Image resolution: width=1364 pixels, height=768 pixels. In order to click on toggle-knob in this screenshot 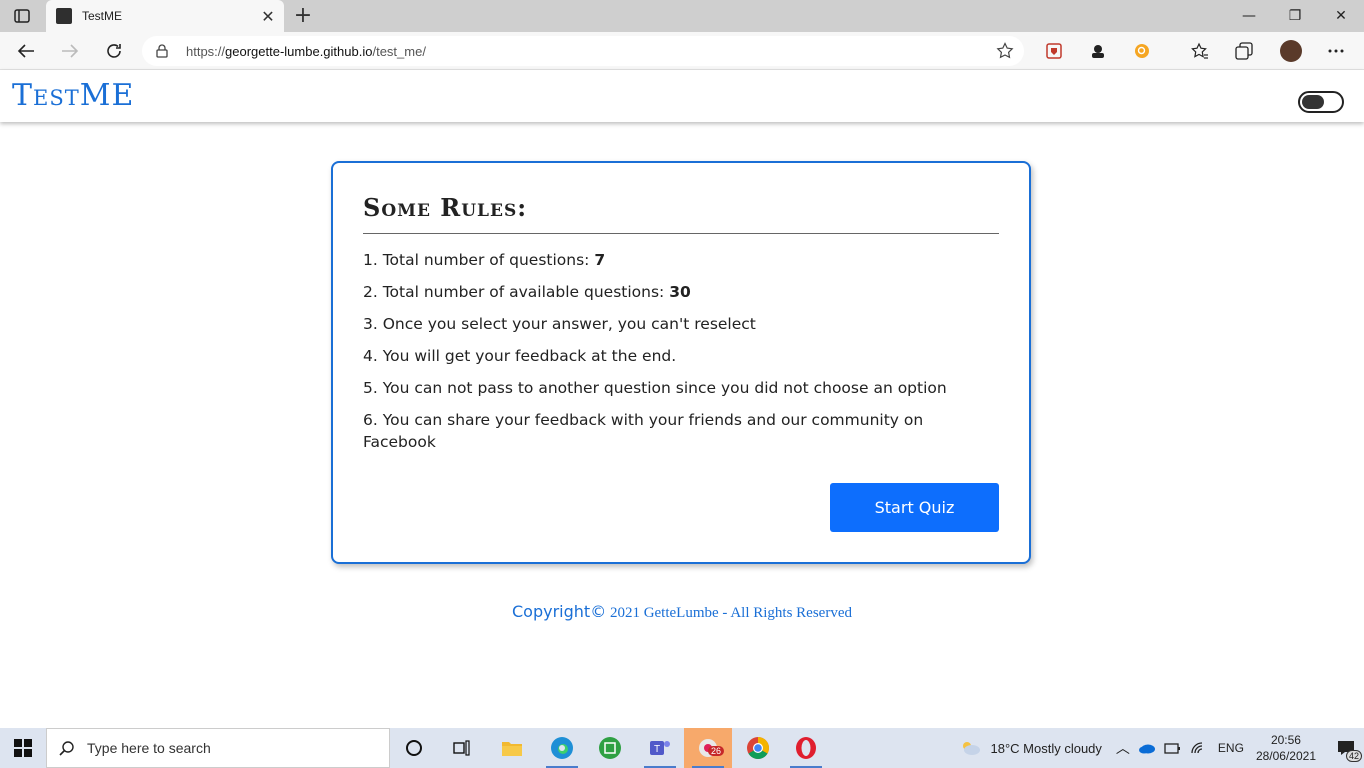, I will do `click(1313, 102)`.